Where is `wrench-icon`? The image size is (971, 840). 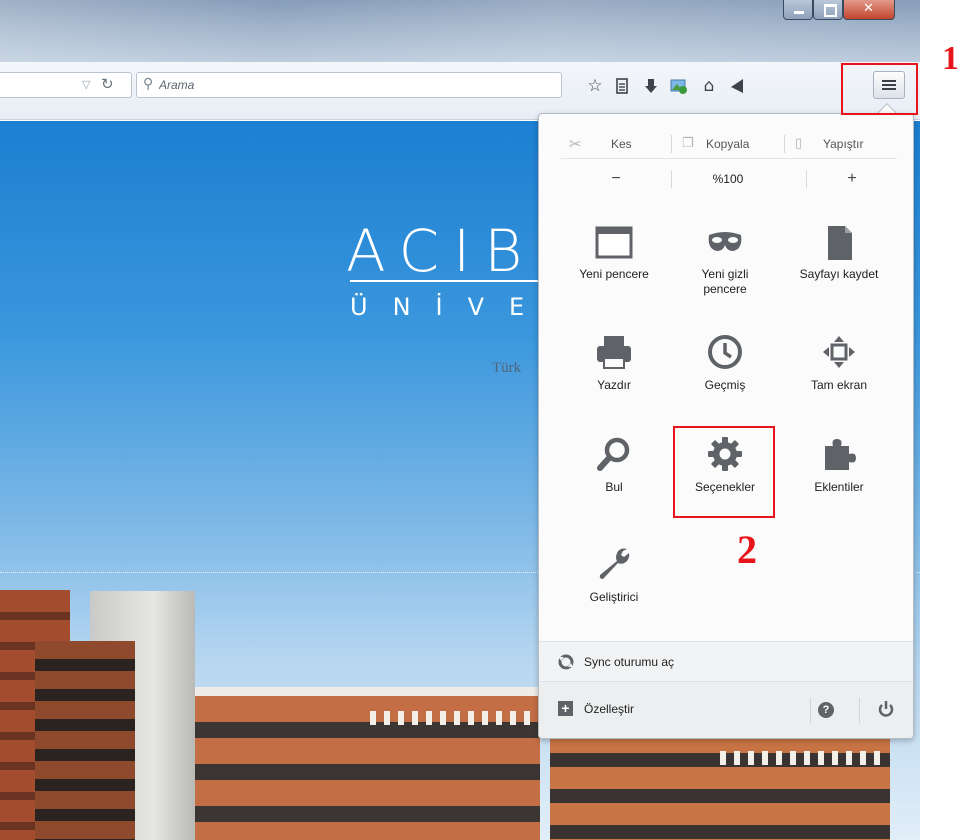
wrench-icon is located at coordinates (614, 564).